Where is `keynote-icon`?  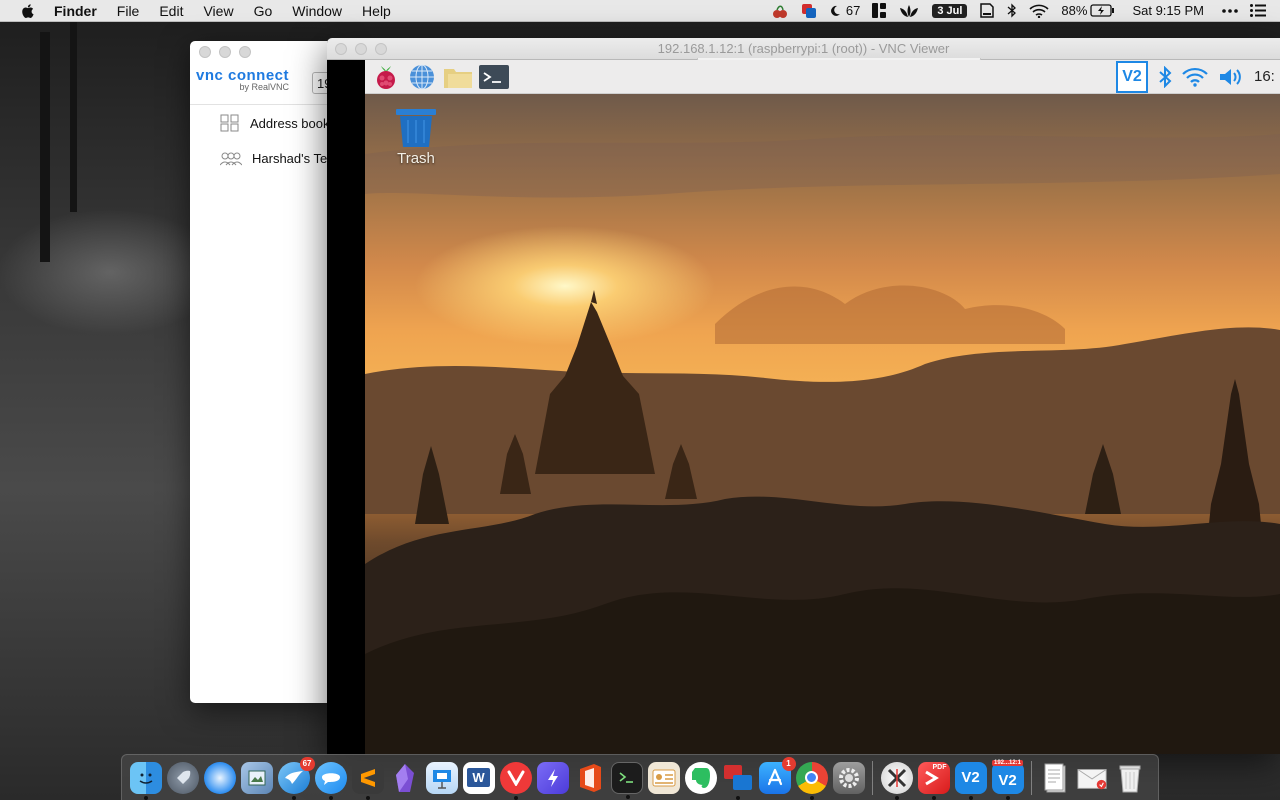
keynote-icon is located at coordinates (441, 779).